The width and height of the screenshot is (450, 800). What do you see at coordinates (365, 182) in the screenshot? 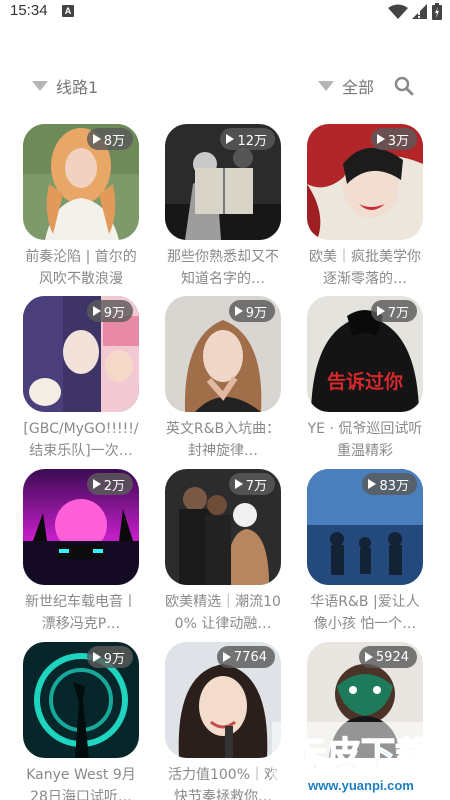
I see `playlist-cover: 3万` at bounding box center [365, 182].